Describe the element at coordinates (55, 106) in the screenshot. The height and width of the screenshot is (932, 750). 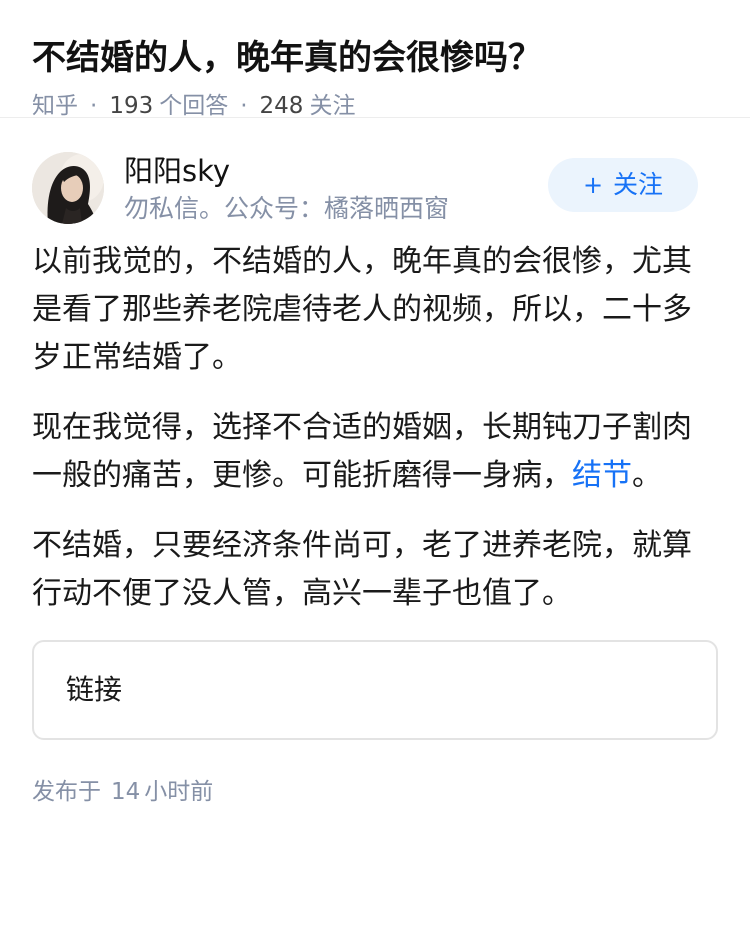
I see `source-label: 知乎` at that location.